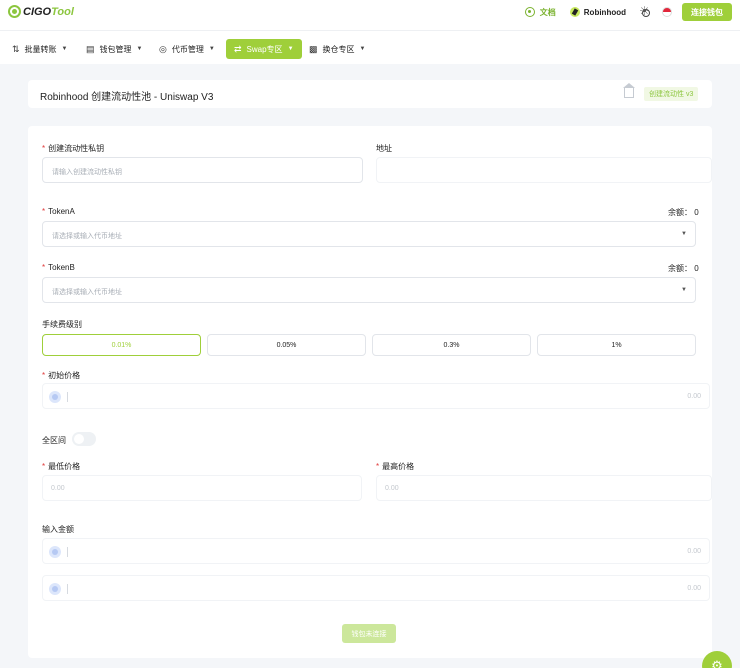 The image size is (740, 668). What do you see at coordinates (61, 375) in the screenshot?
I see `initial-price-label: * 初始价格` at bounding box center [61, 375].